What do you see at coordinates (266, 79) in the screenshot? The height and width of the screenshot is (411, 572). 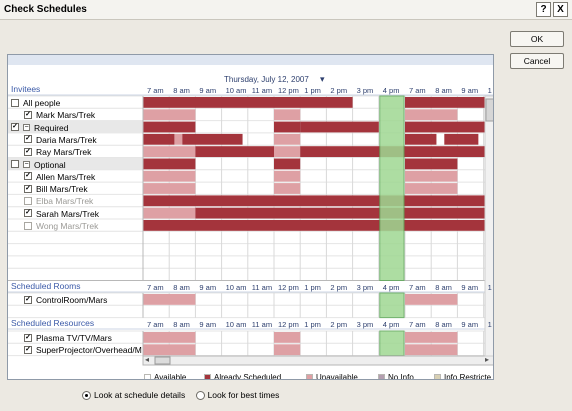 I see `date-header: Thursday, July 12, 2007` at bounding box center [266, 79].